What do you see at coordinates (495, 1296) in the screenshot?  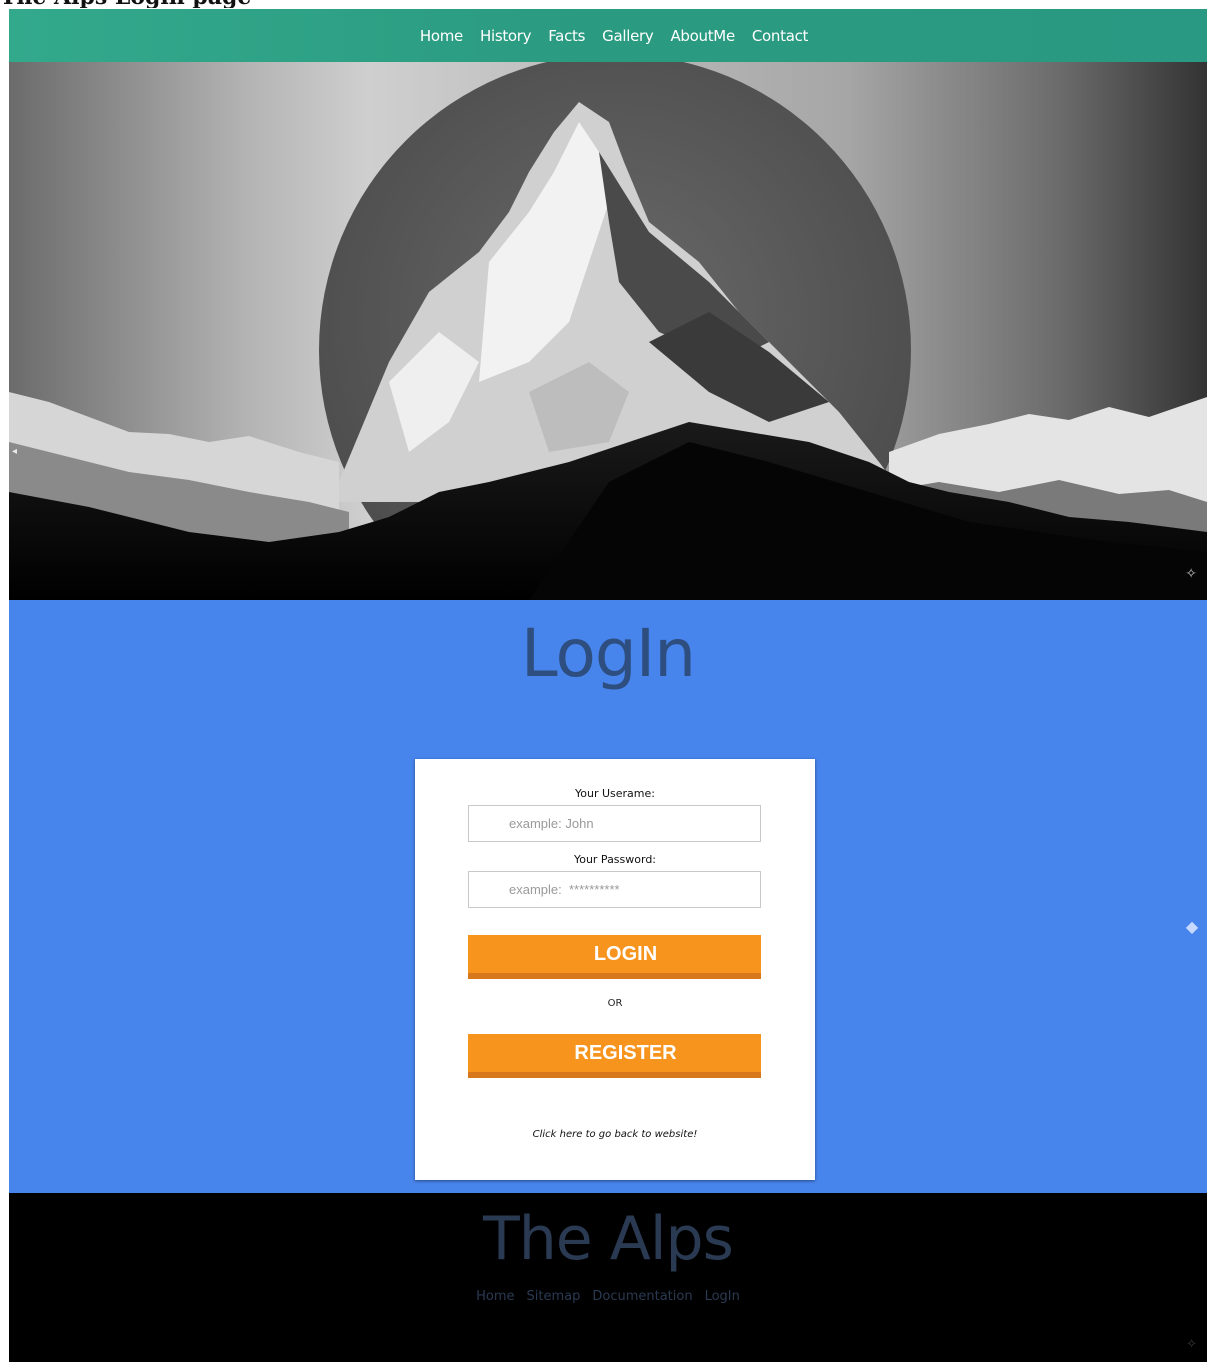 I see `footer-link-home: Home` at bounding box center [495, 1296].